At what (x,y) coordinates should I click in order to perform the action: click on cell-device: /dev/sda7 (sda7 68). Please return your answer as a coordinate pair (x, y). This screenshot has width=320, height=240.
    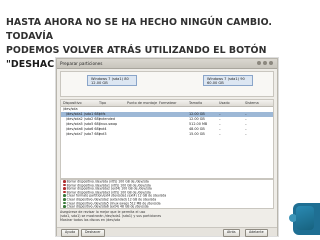
    Looking at the image, I should click on (83, 134).